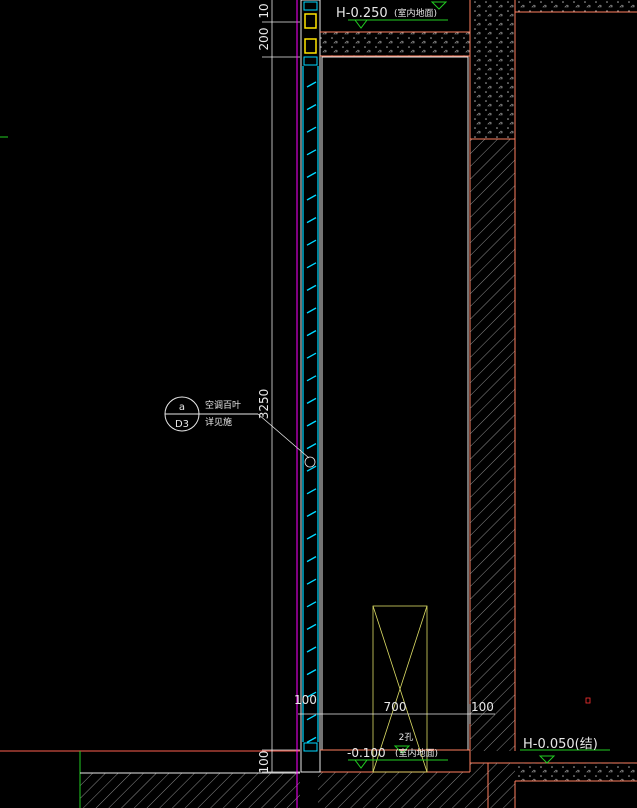 The image size is (637, 808). I want to click on level-top-value: H-0.250, so click(362, 13).